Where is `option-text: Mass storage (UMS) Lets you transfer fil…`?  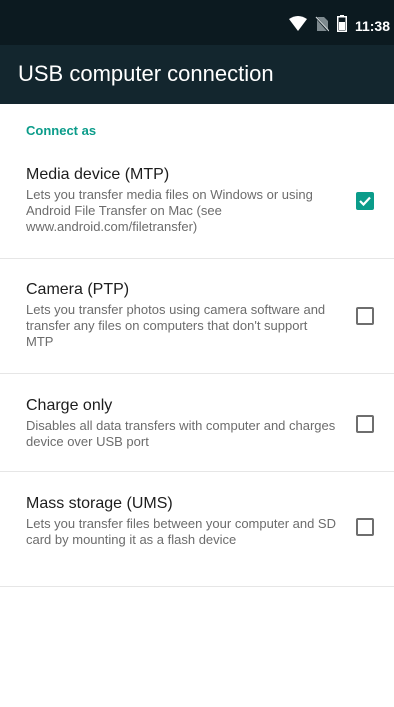 option-text: Mass storage (UMS) Lets you transfer fil… is located at coordinates (182, 520).